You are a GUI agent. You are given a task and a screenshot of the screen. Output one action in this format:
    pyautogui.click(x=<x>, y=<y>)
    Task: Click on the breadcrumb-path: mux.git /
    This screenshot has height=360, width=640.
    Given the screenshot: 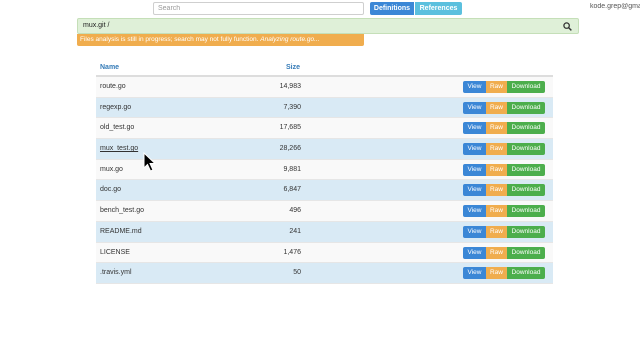 What is the action you would take?
    pyautogui.click(x=96, y=25)
    